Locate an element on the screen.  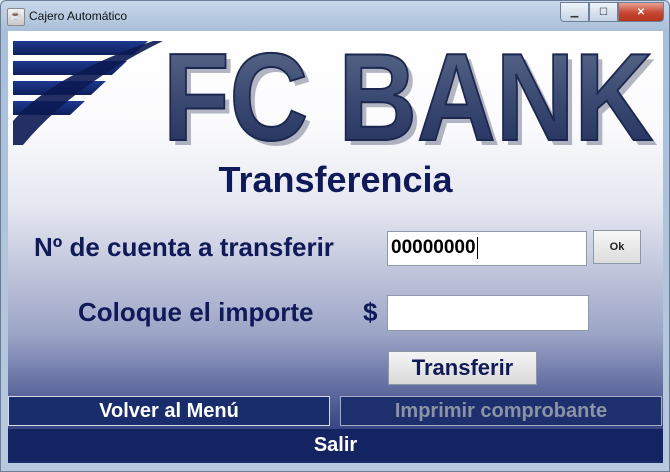
minimize-icon: ▁ is located at coordinates (574, 12).